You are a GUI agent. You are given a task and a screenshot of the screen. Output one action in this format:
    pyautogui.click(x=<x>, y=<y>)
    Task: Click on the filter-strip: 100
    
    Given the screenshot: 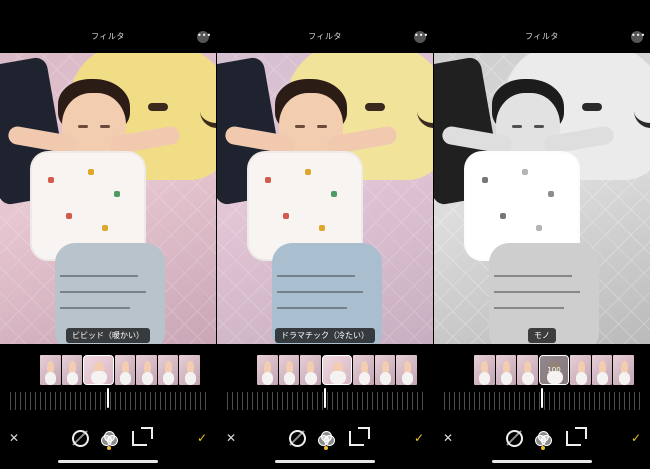 What is the action you would take?
    pyautogui.click(x=554, y=370)
    